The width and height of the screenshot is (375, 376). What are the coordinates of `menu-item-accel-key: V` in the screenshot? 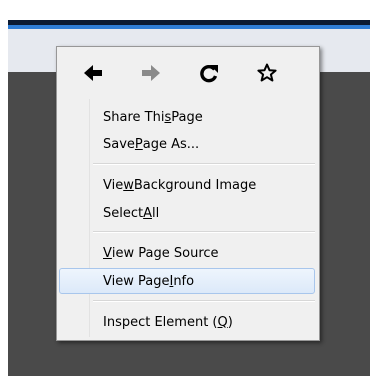 It's located at (107, 253).